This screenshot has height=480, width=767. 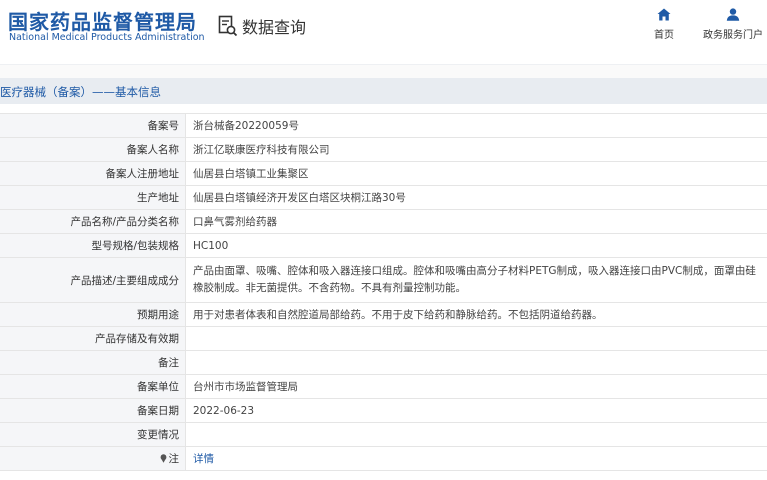 I want to click on row-value: 仙居县白塔镇工业集聚区, so click(x=251, y=174).